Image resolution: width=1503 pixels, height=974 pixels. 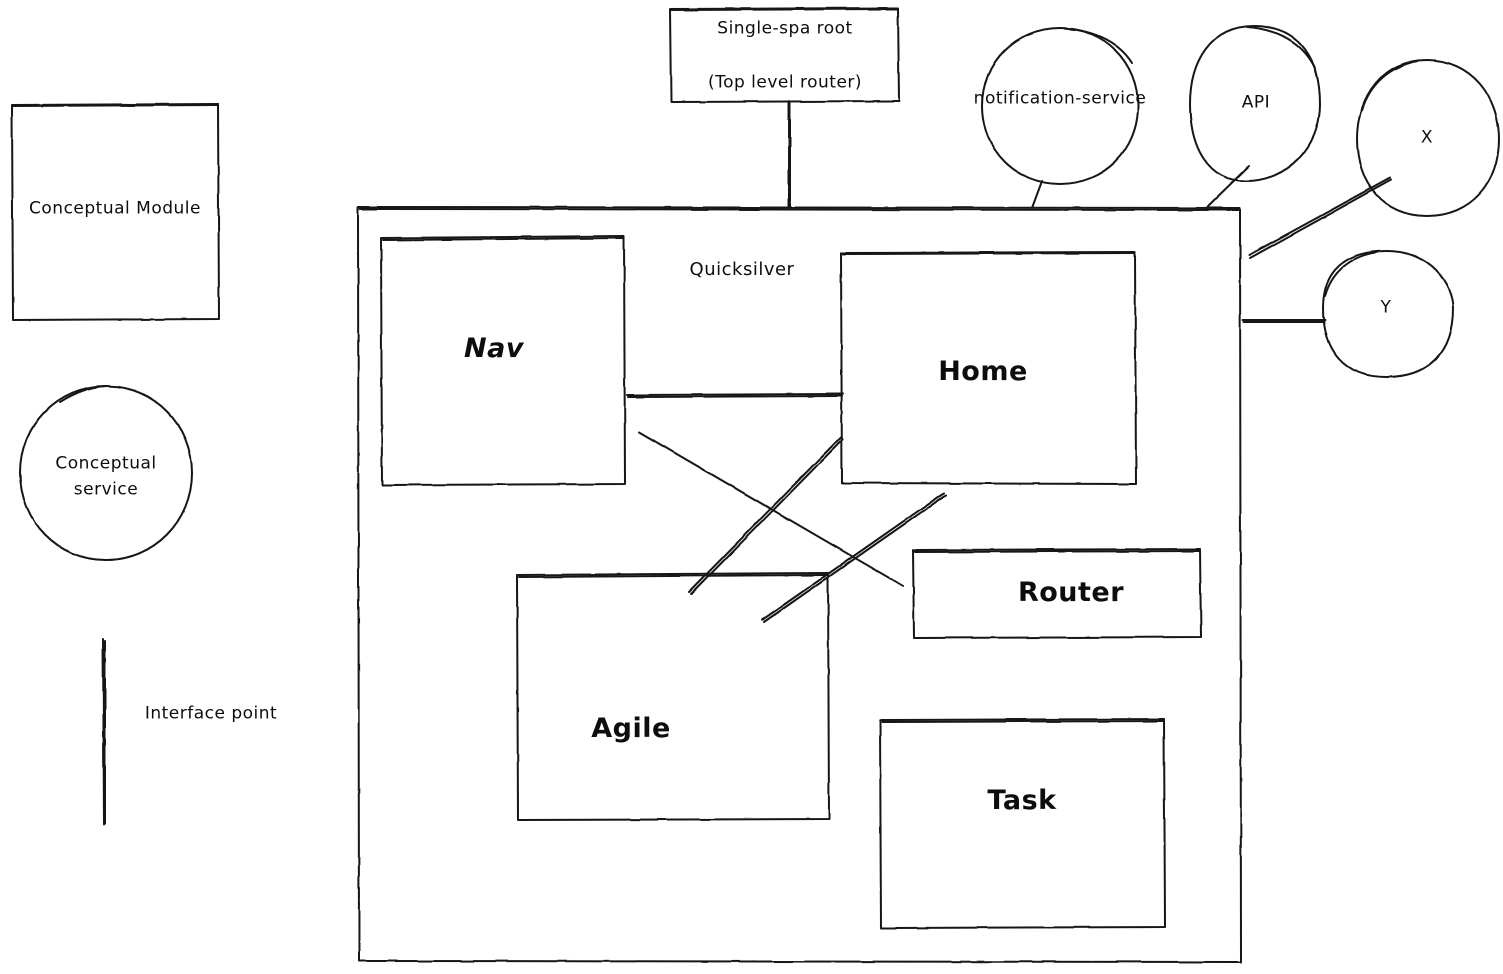 I want to click on connector-root-to-quicksilver, so click(x=789, y=154).